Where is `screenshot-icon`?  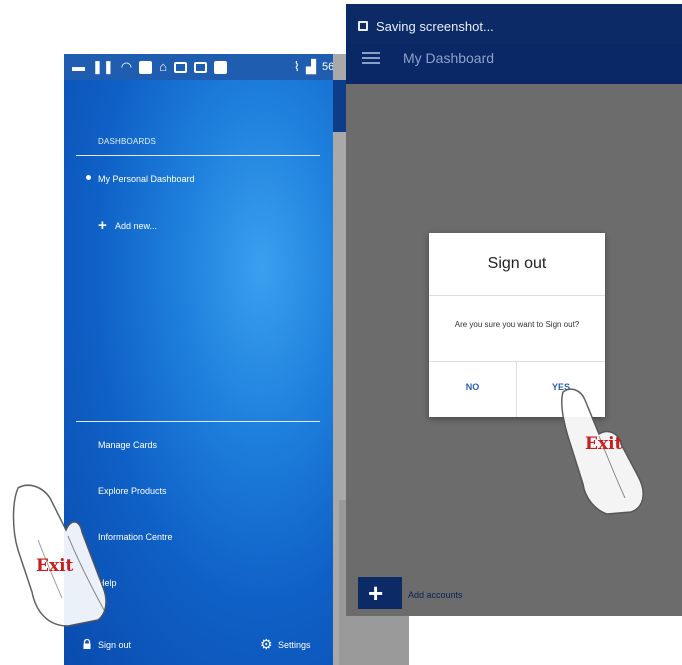
screenshot-icon is located at coordinates (363, 26).